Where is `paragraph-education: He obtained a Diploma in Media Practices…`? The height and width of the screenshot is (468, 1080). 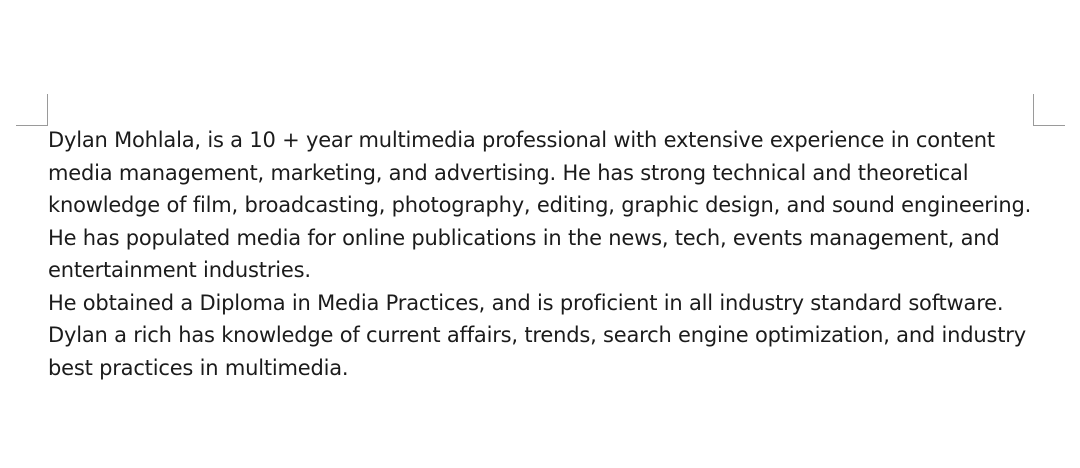 paragraph-education: He obtained a Diploma in Media Practices… is located at coordinates (543, 303).